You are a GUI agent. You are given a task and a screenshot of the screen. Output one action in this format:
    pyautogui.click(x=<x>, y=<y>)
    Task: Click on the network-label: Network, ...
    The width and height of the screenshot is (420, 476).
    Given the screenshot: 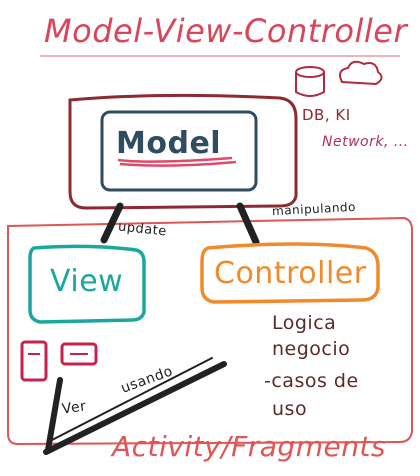 What is the action you would take?
    pyautogui.click(x=365, y=142)
    